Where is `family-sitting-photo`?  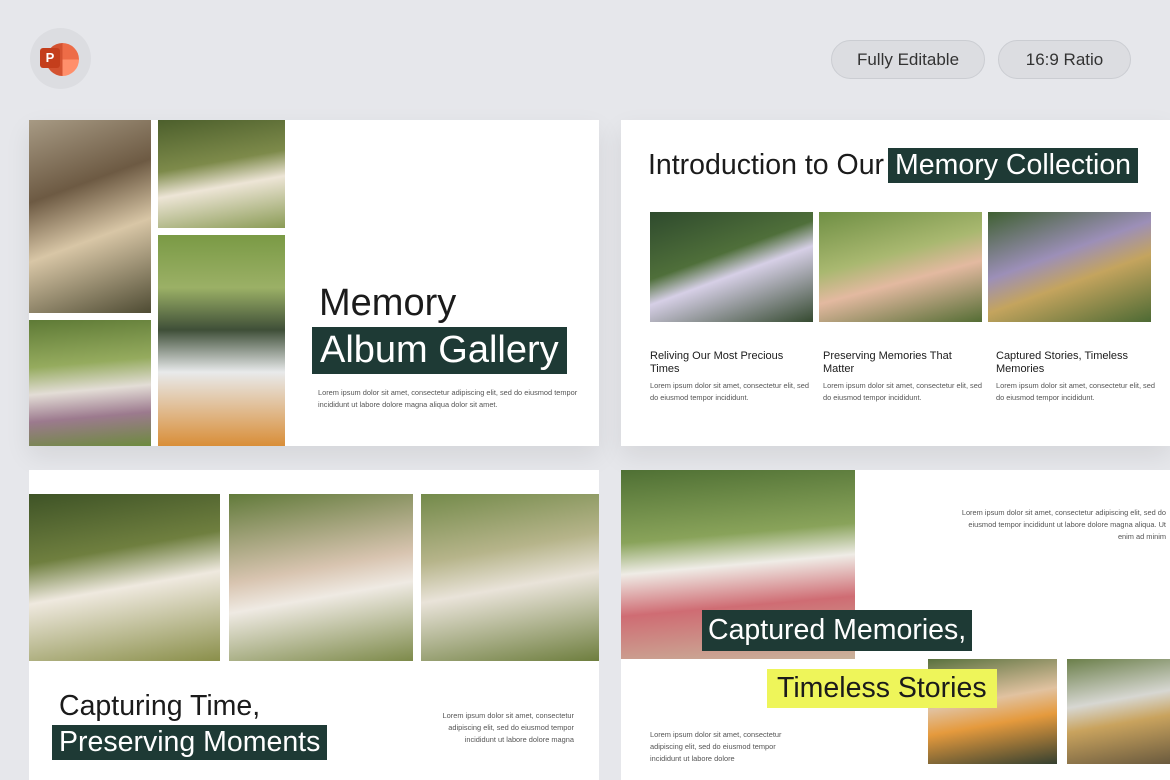 family-sitting-photo is located at coordinates (510, 577).